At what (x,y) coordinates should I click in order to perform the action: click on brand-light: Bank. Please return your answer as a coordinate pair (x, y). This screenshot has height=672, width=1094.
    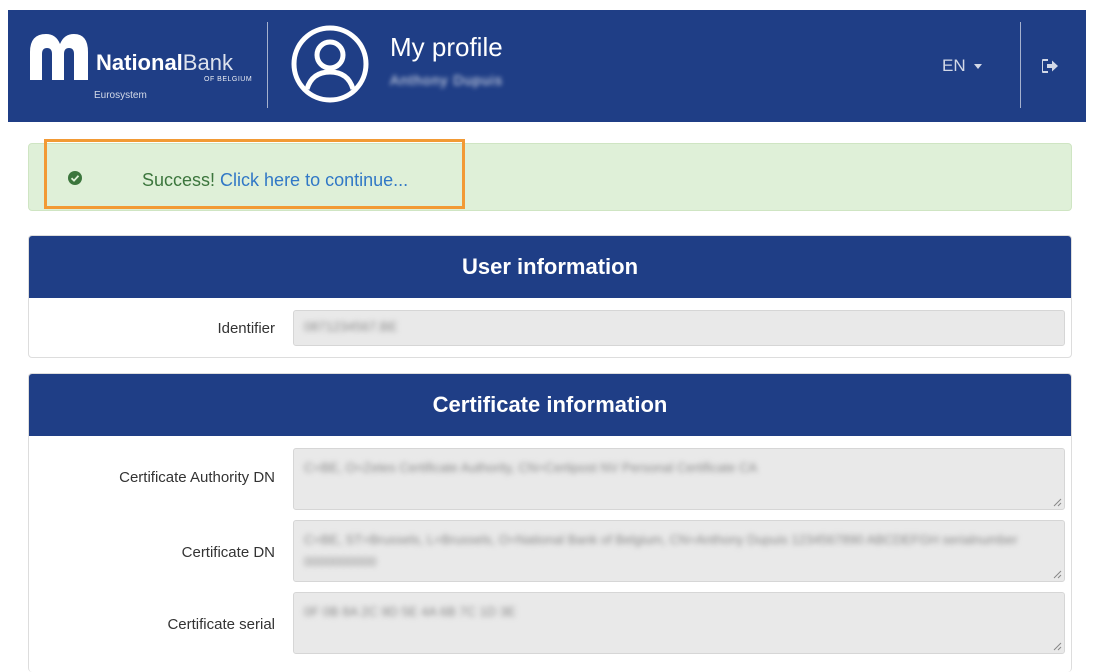
    Looking at the image, I should click on (207, 62).